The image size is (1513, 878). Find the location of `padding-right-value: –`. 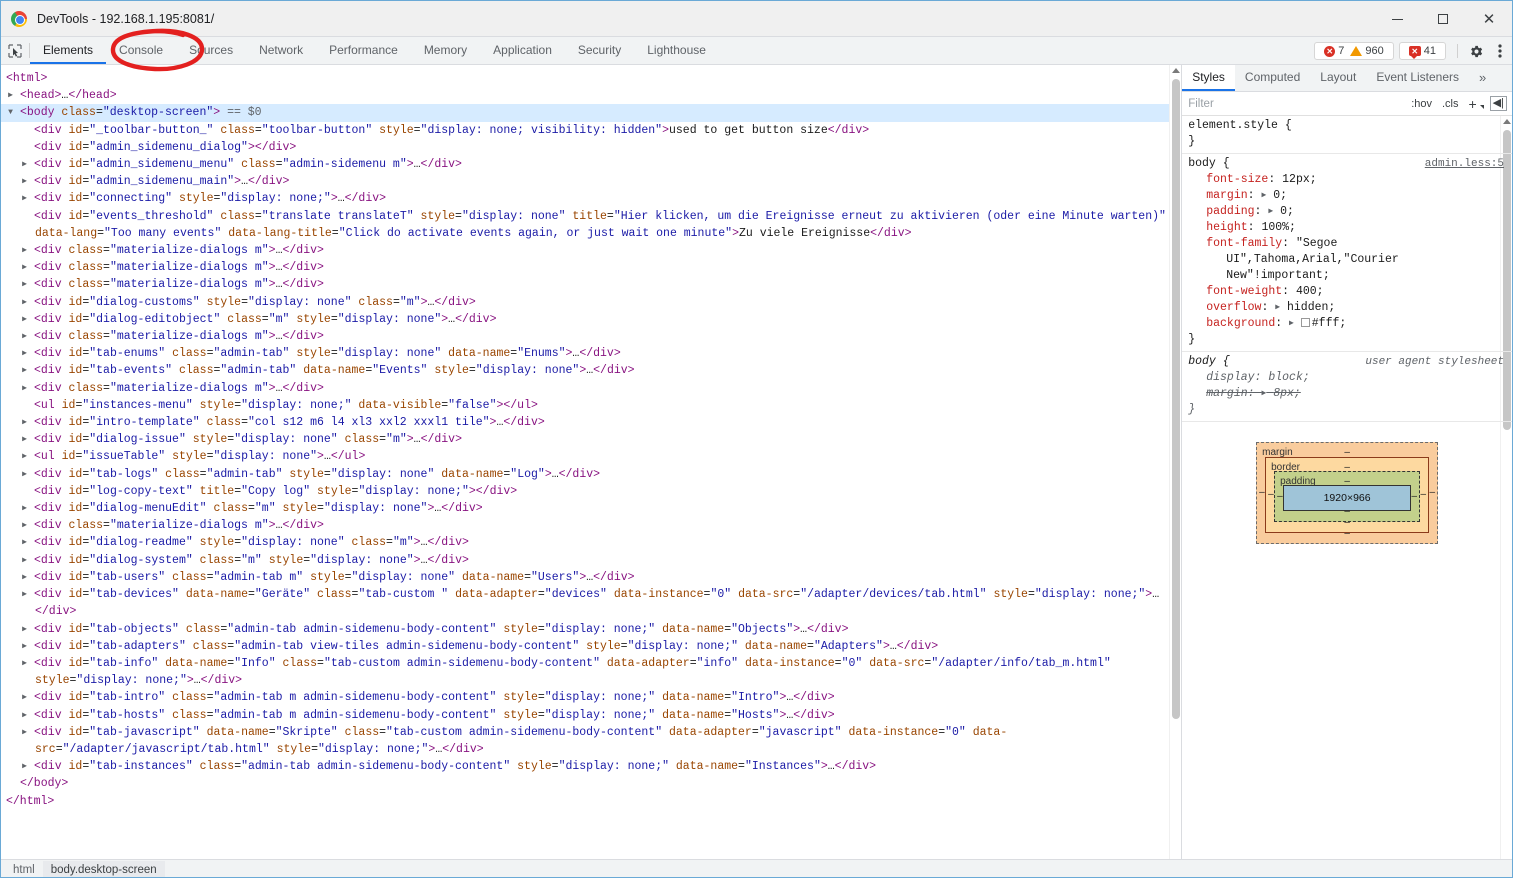

padding-right-value: – is located at coordinates (1415, 497).